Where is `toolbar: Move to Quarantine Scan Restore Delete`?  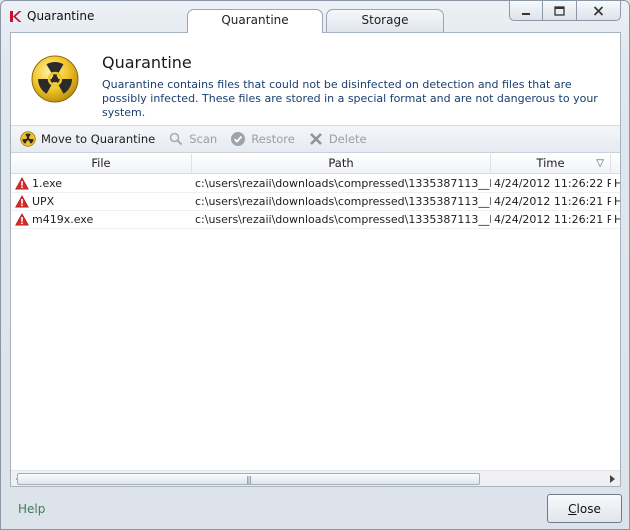
toolbar: Move to Quarantine Scan Restore Delete is located at coordinates (315, 139).